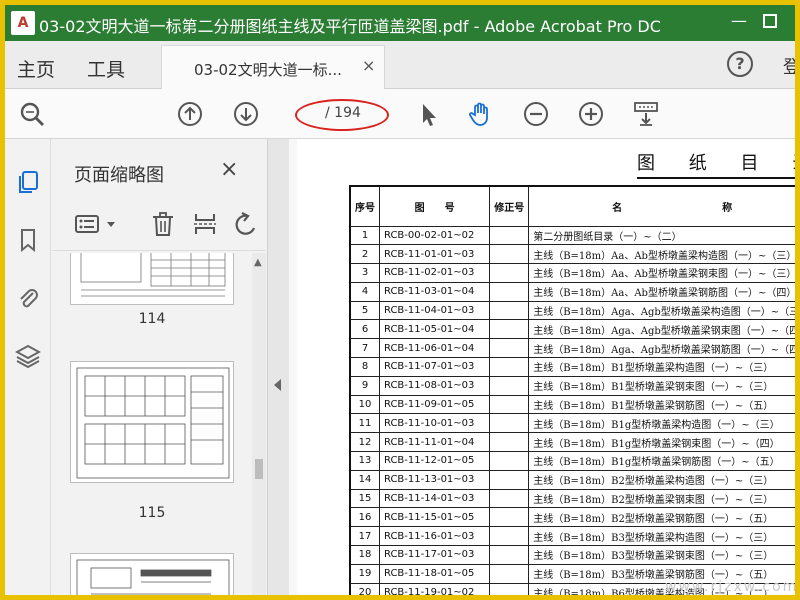 This screenshot has width=800, height=600. What do you see at coordinates (364, 423) in the screenshot?
I see `table-cell: 11` at bounding box center [364, 423].